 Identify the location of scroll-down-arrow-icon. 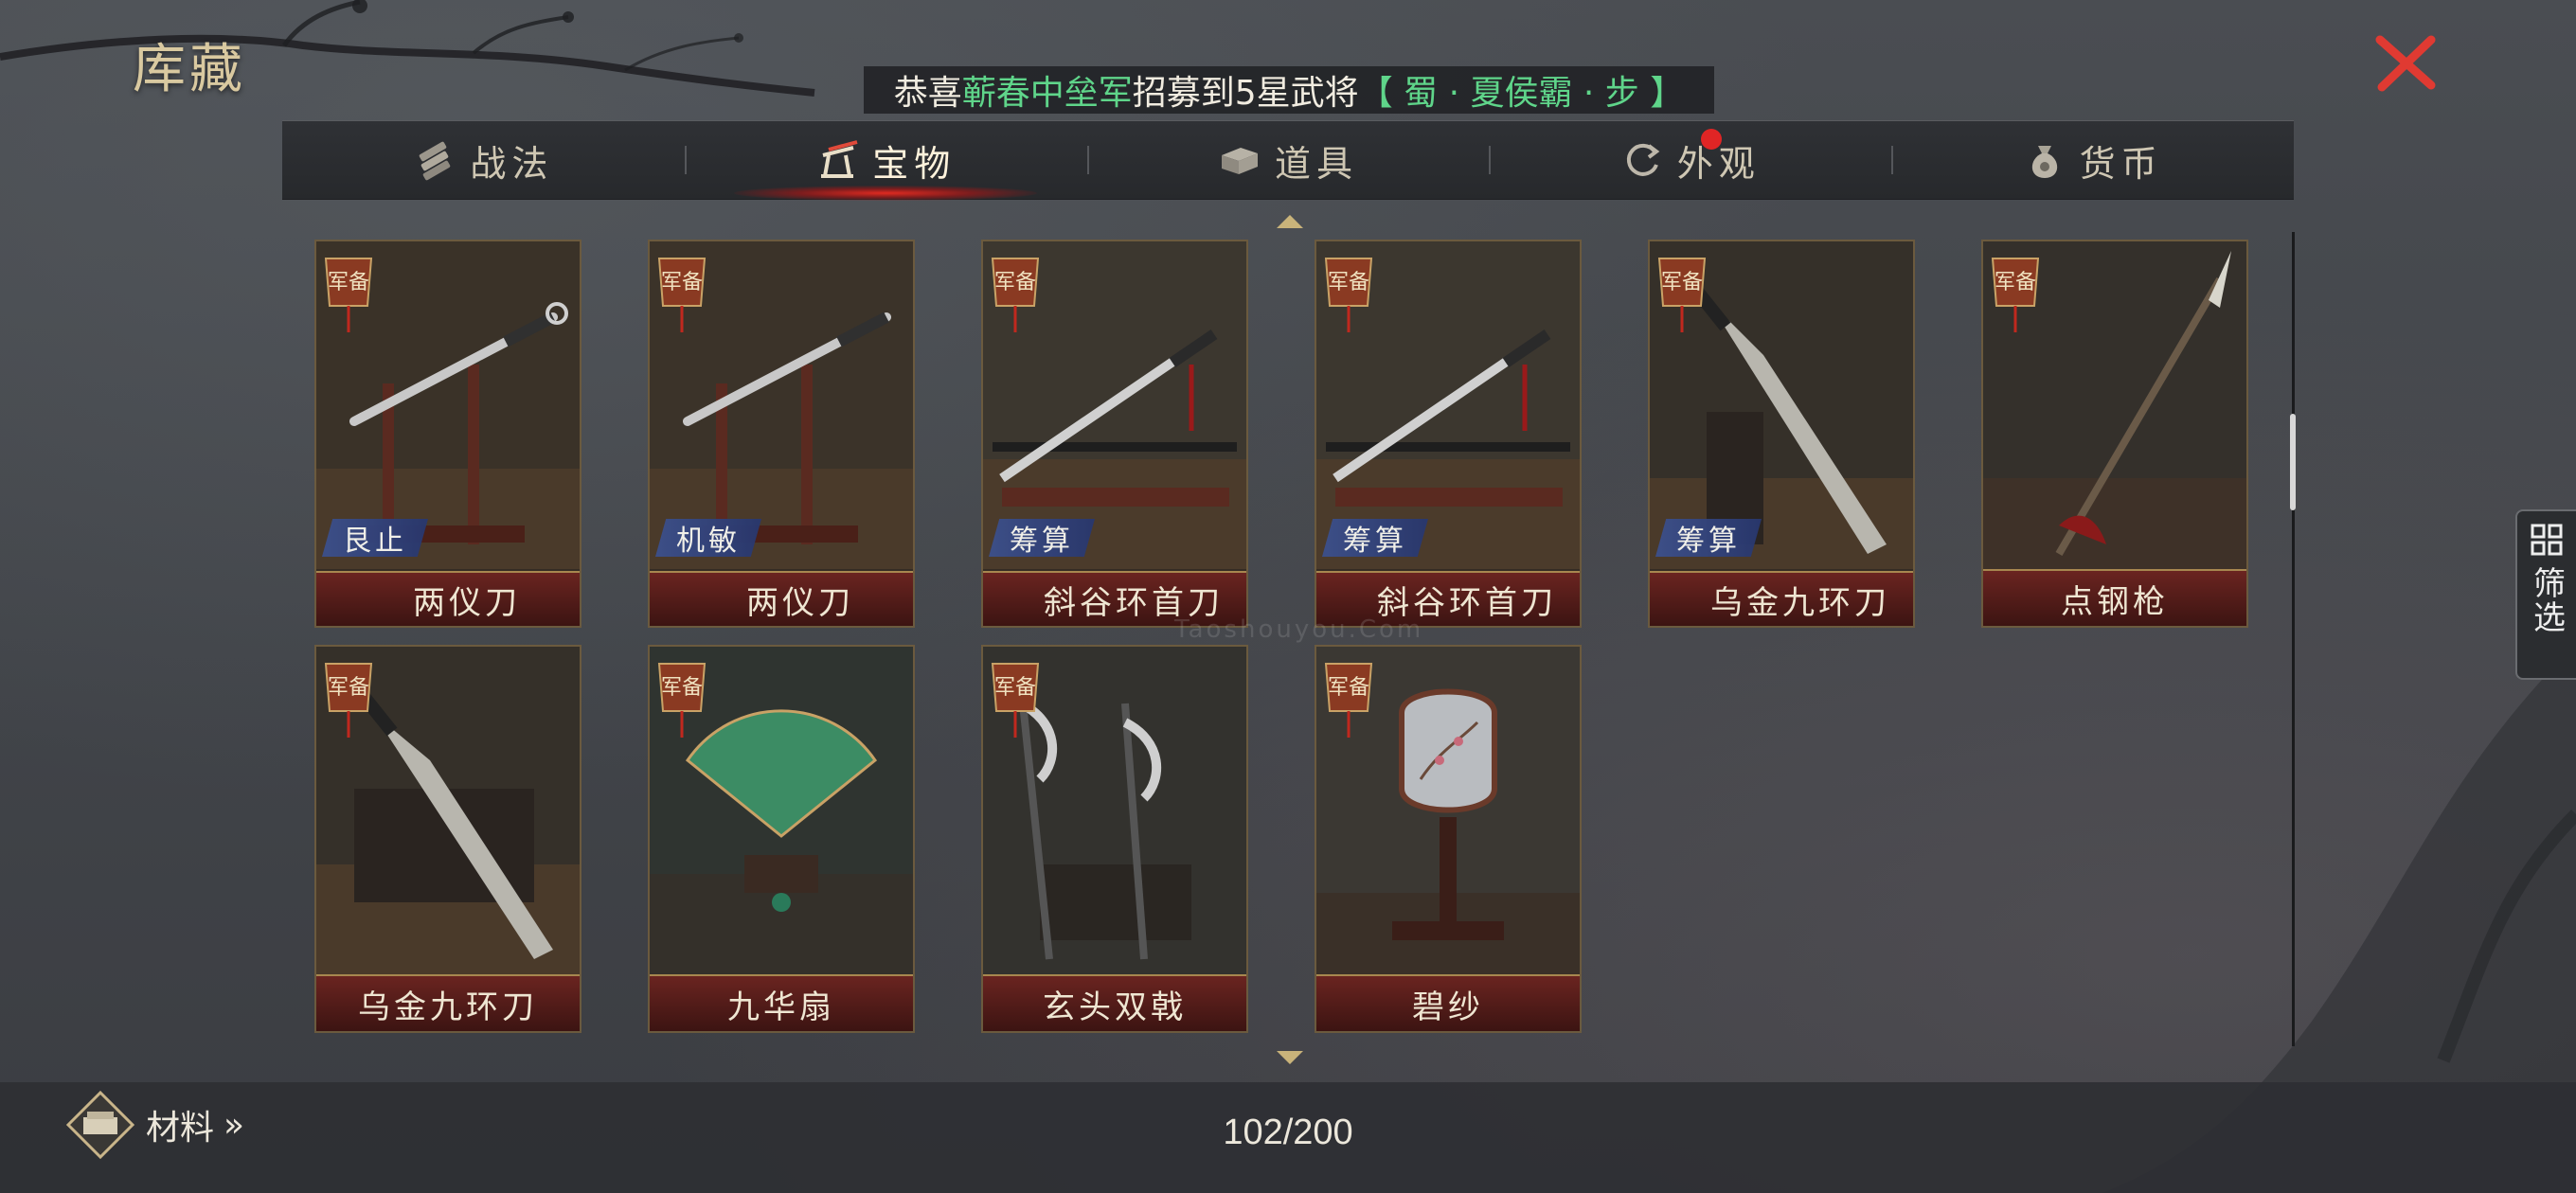
(1290, 1057).